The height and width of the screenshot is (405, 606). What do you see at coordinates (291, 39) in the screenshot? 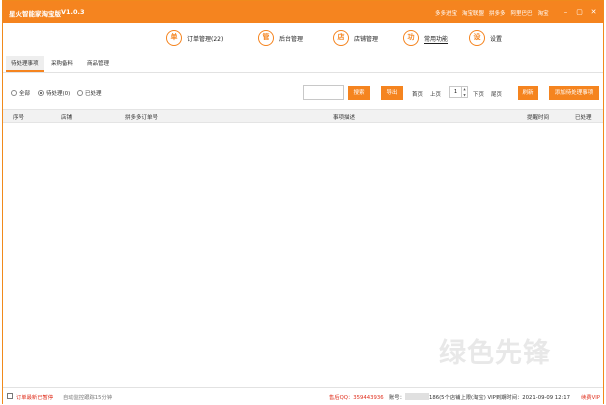
I see `nav-label-backend: 后台管理` at bounding box center [291, 39].